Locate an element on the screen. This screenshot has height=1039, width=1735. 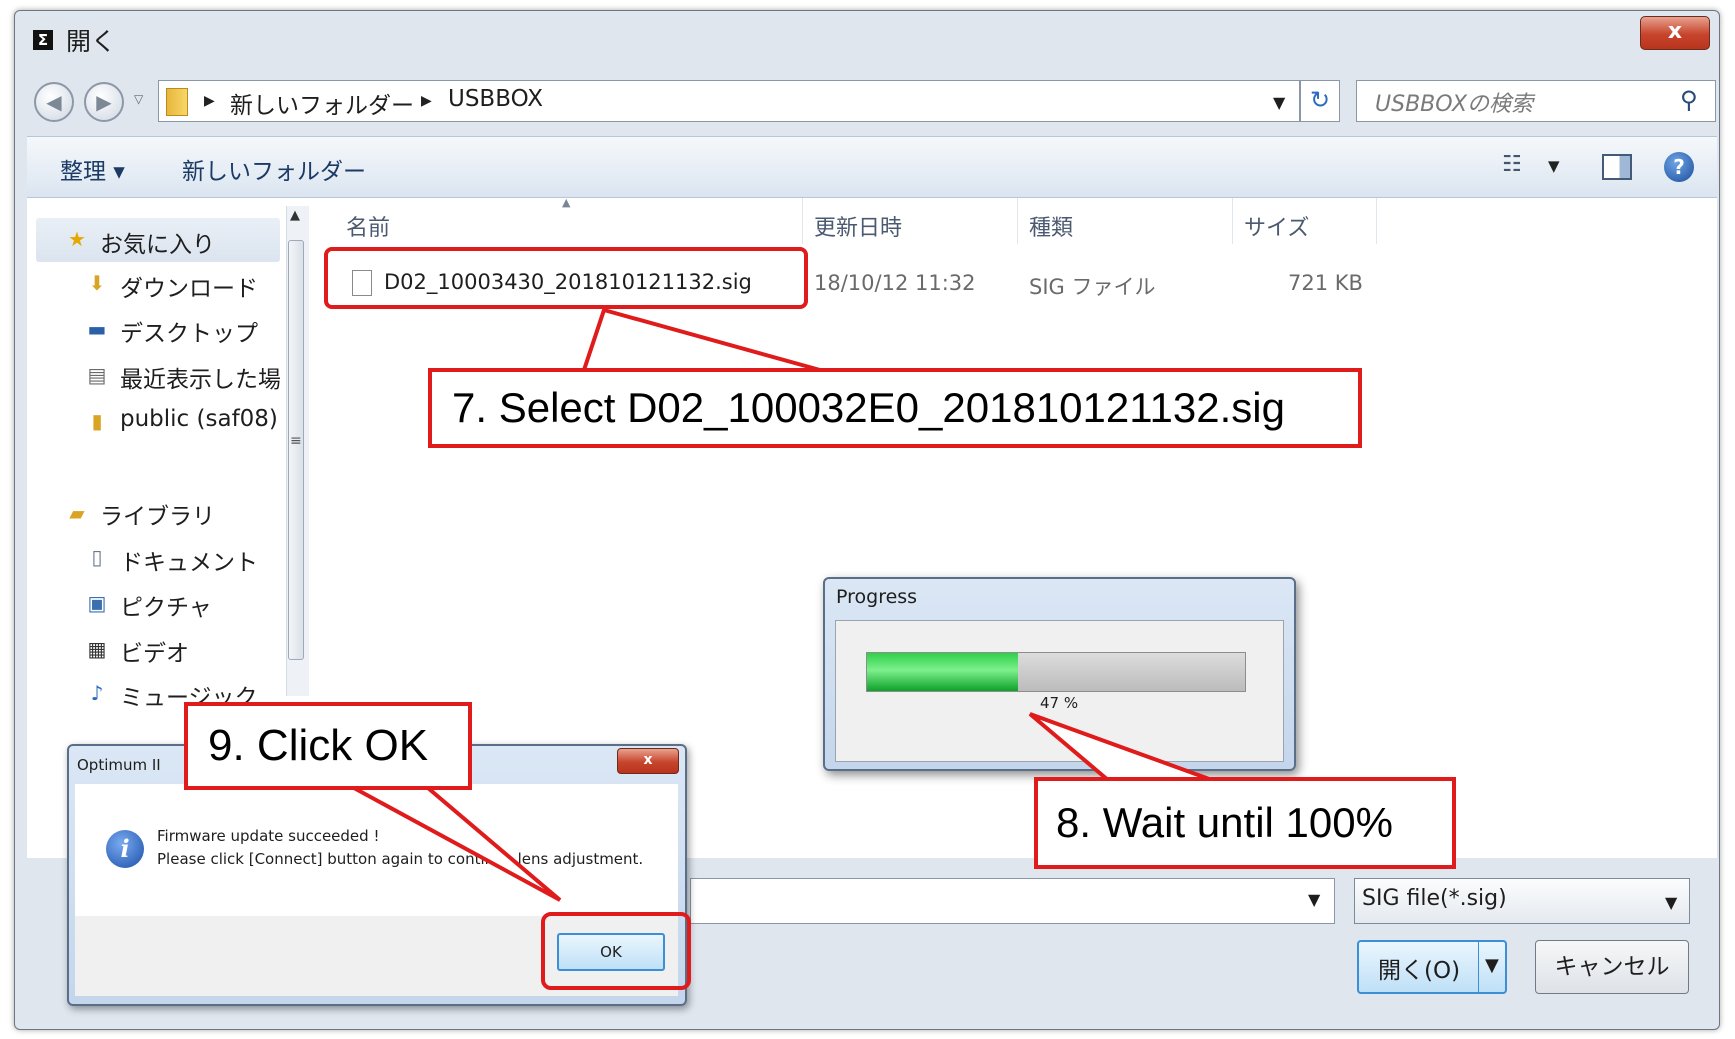
documents-icon: ▯ is located at coordinates (97, 557).